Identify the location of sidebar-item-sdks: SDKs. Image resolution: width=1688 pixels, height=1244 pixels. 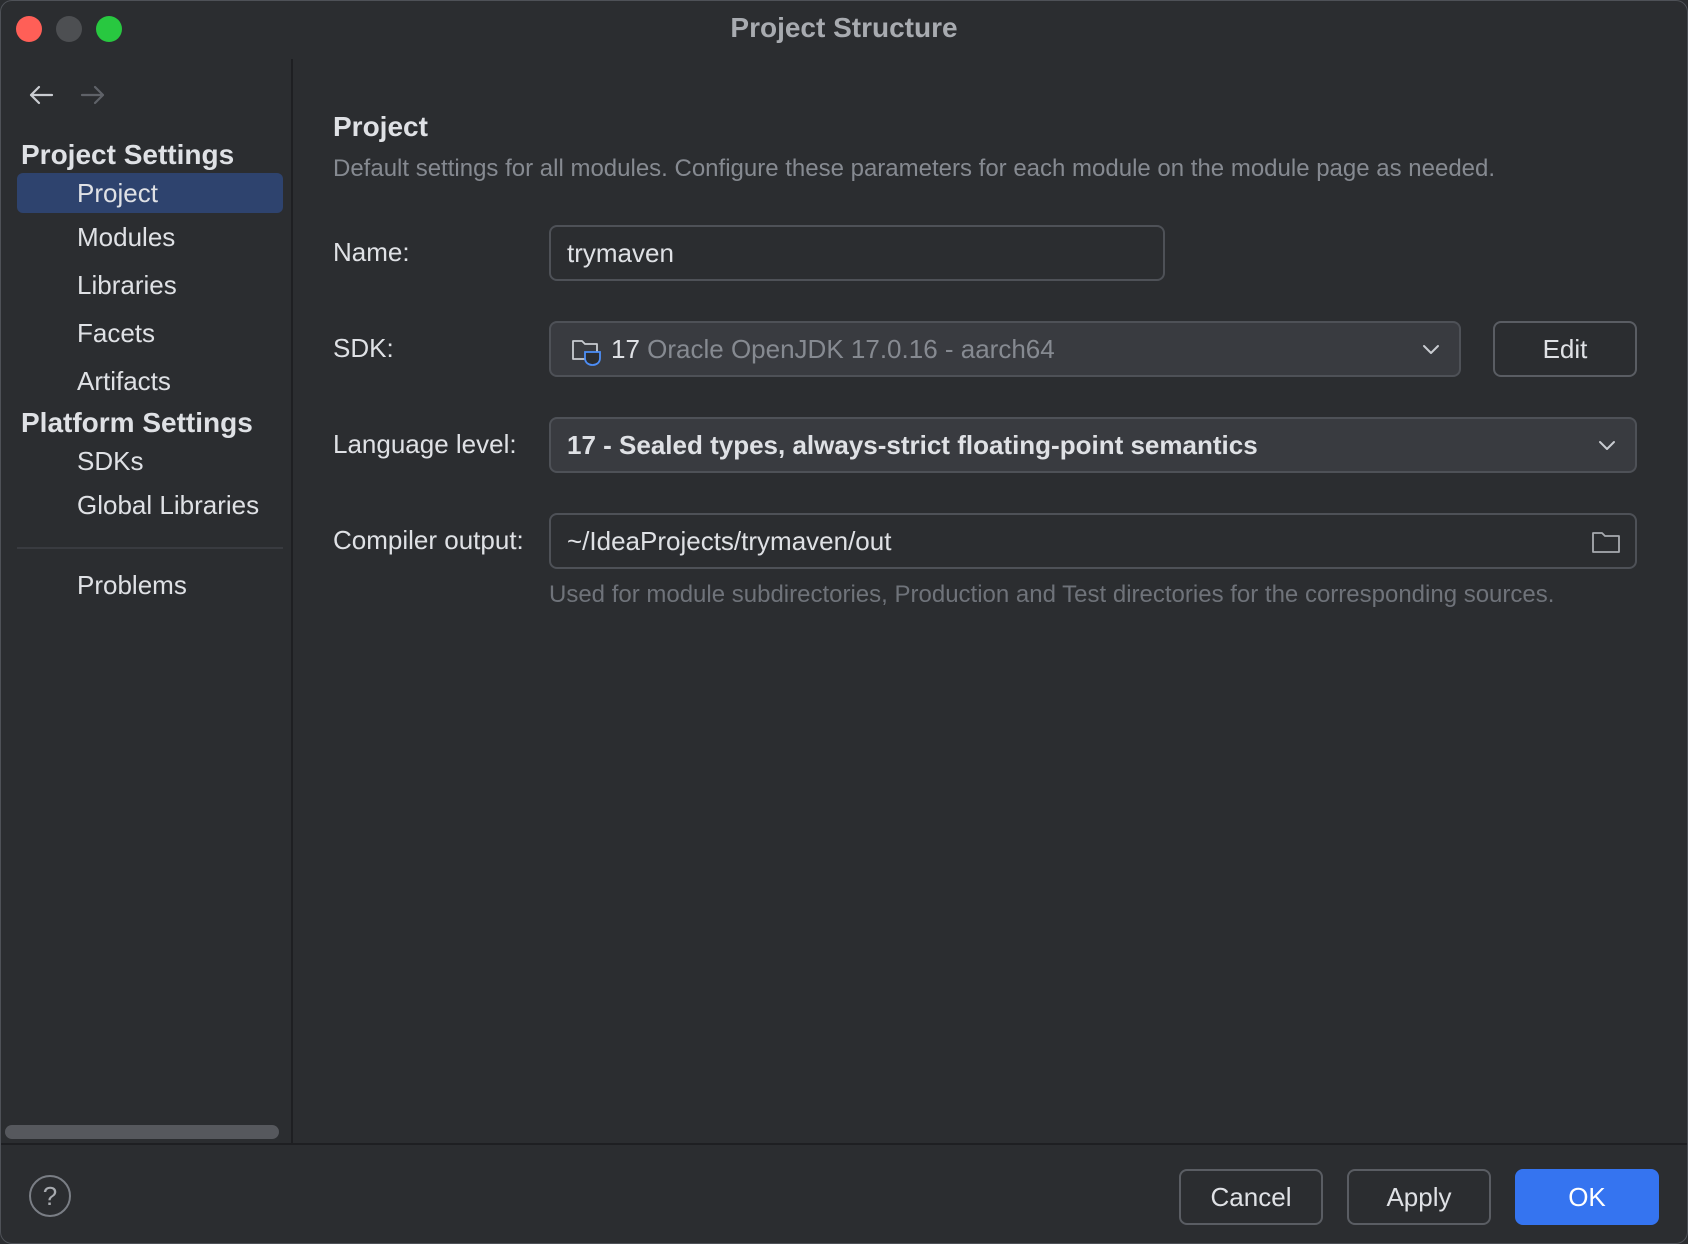
(150, 461).